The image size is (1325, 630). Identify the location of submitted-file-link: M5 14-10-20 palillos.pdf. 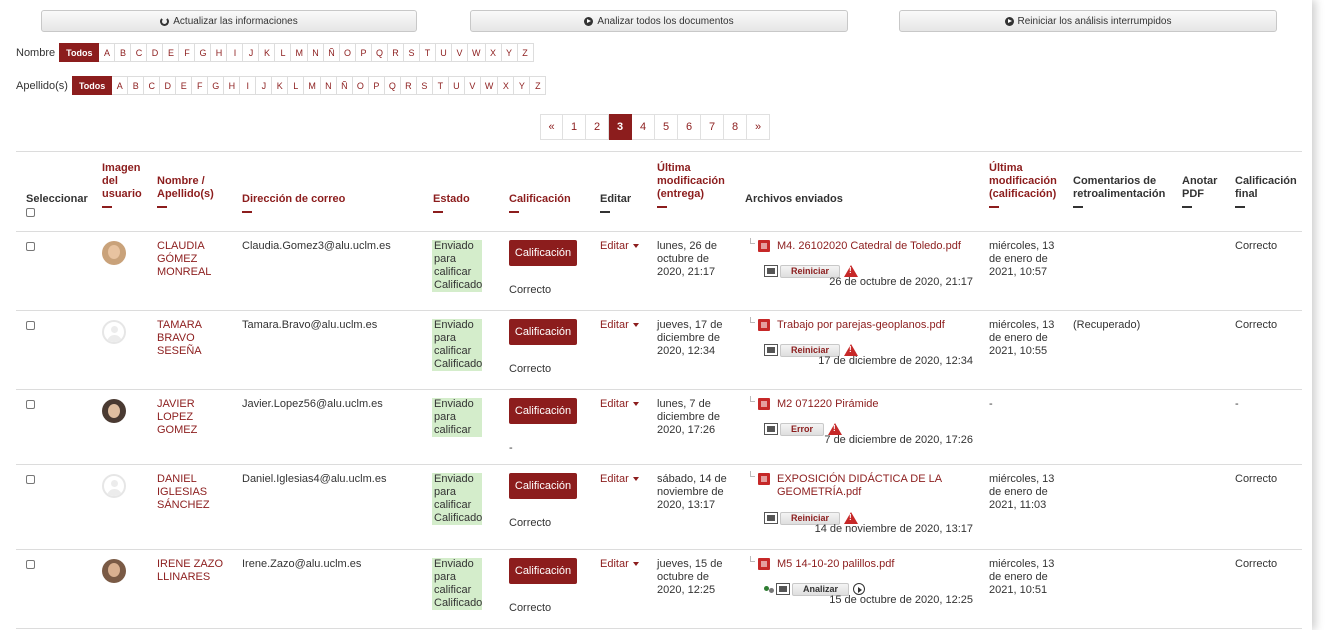
(879, 564).